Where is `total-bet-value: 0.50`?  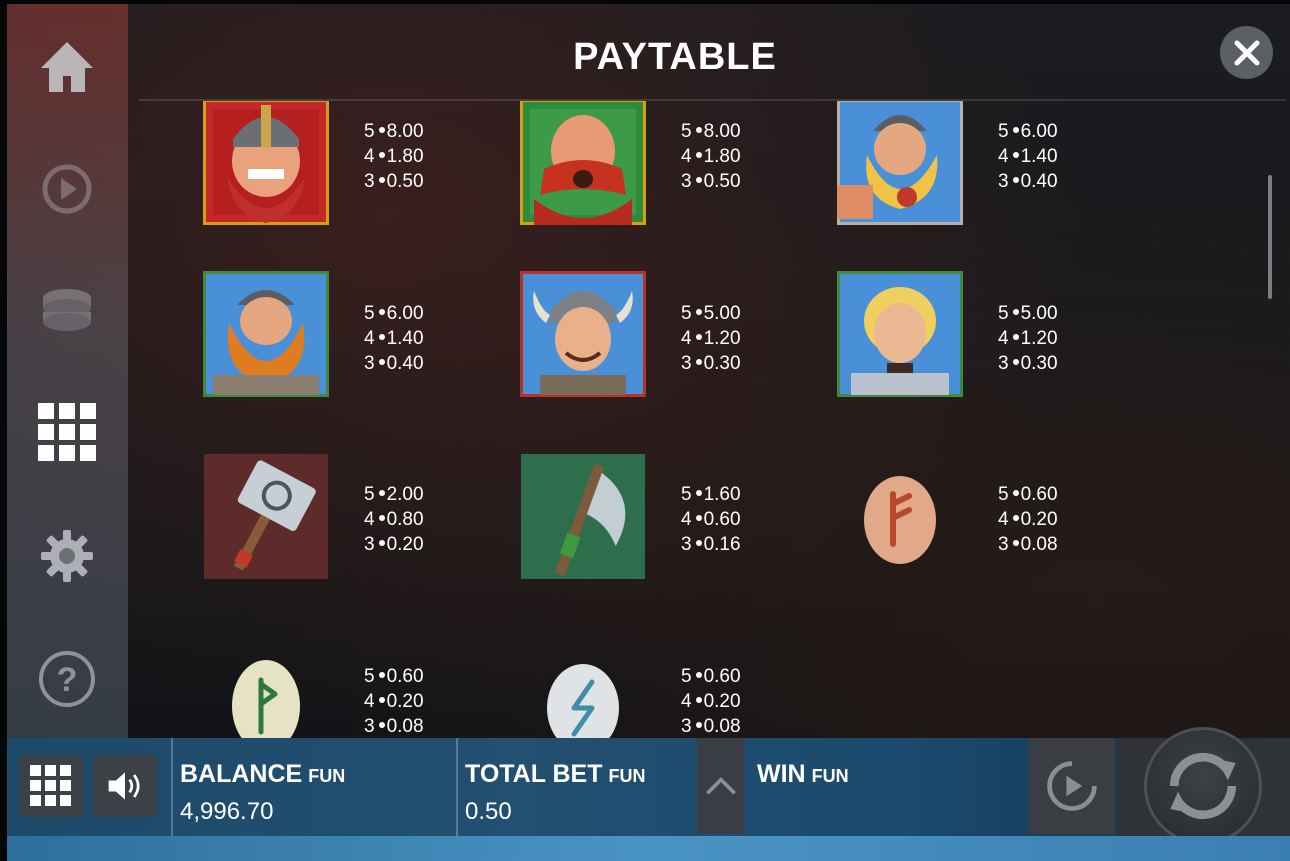 total-bet-value: 0.50 is located at coordinates (488, 811).